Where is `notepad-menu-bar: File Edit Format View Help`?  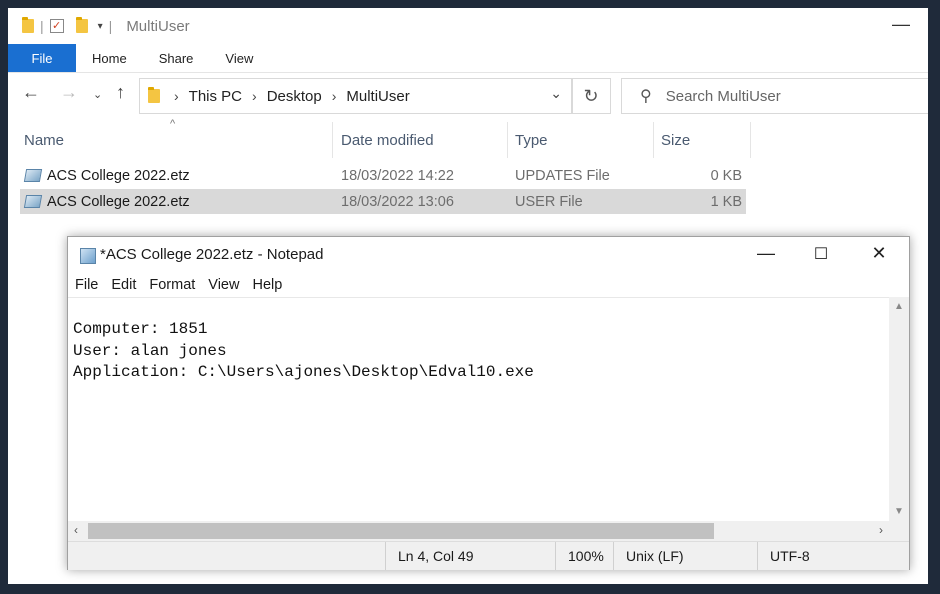
notepad-menu-bar: File Edit Format View Help is located at coordinates (178, 285).